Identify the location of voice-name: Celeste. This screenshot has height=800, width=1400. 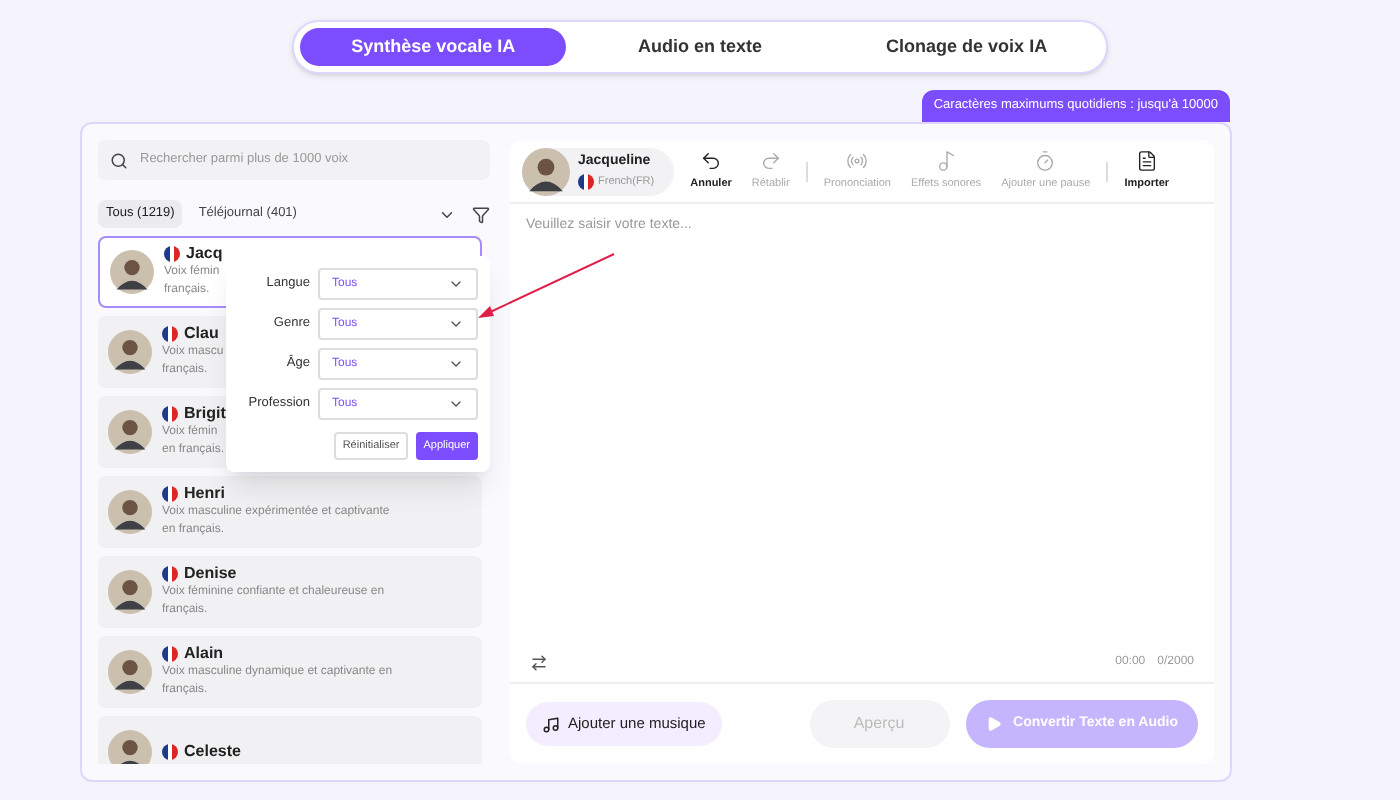
(212, 752).